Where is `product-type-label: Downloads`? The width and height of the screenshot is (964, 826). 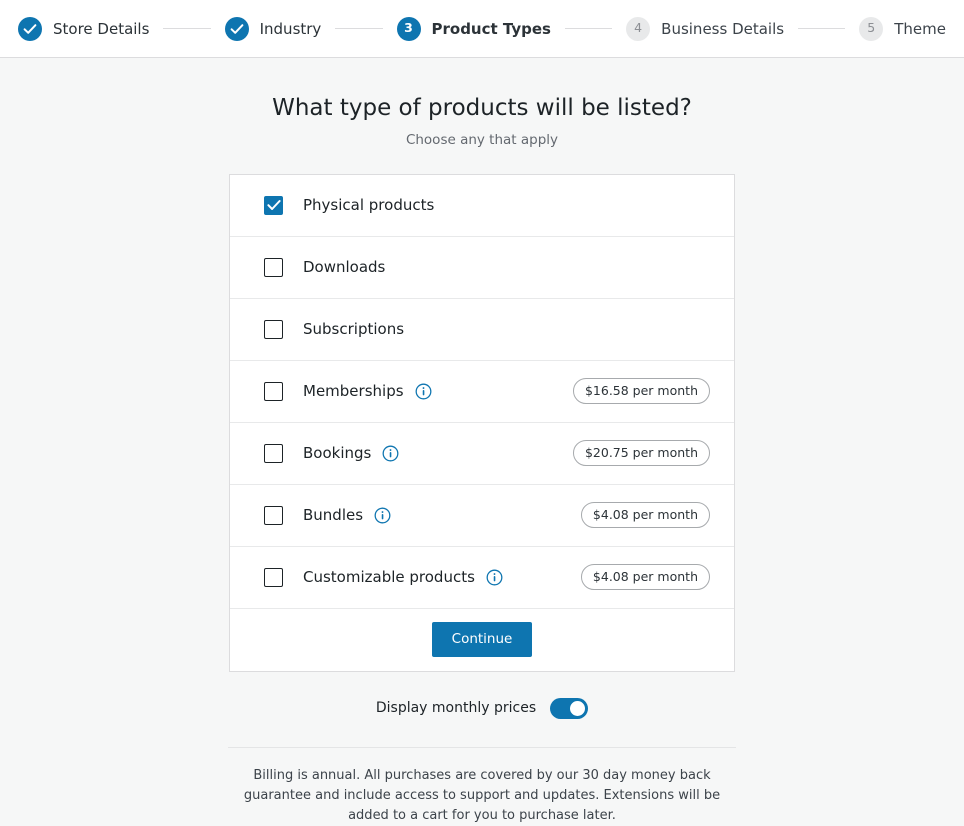
product-type-label: Downloads is located at coordinates (344, 267).